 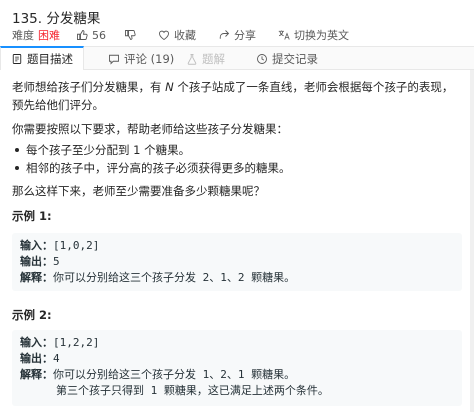 I want to click on tab-solutions: 题解, so click(x=205, y=58).